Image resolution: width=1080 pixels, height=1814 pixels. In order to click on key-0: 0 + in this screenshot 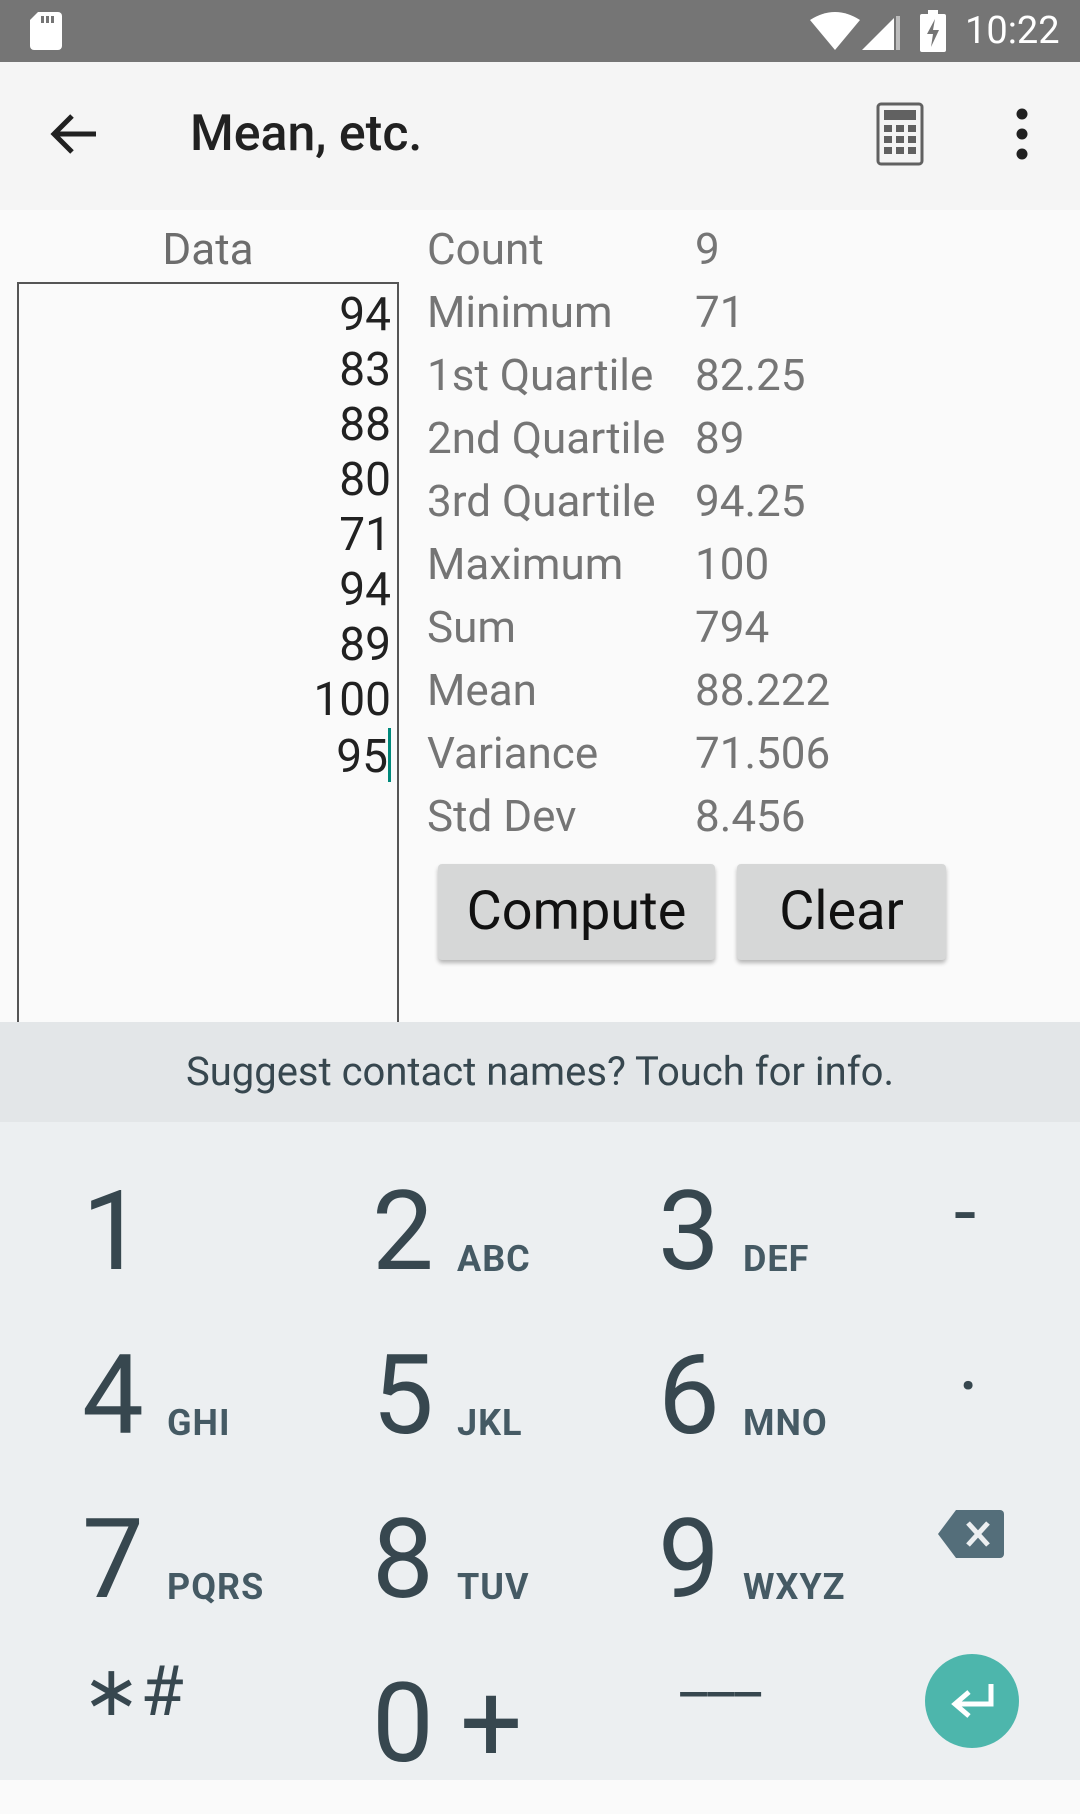, I will do `click(502, 1734)`.